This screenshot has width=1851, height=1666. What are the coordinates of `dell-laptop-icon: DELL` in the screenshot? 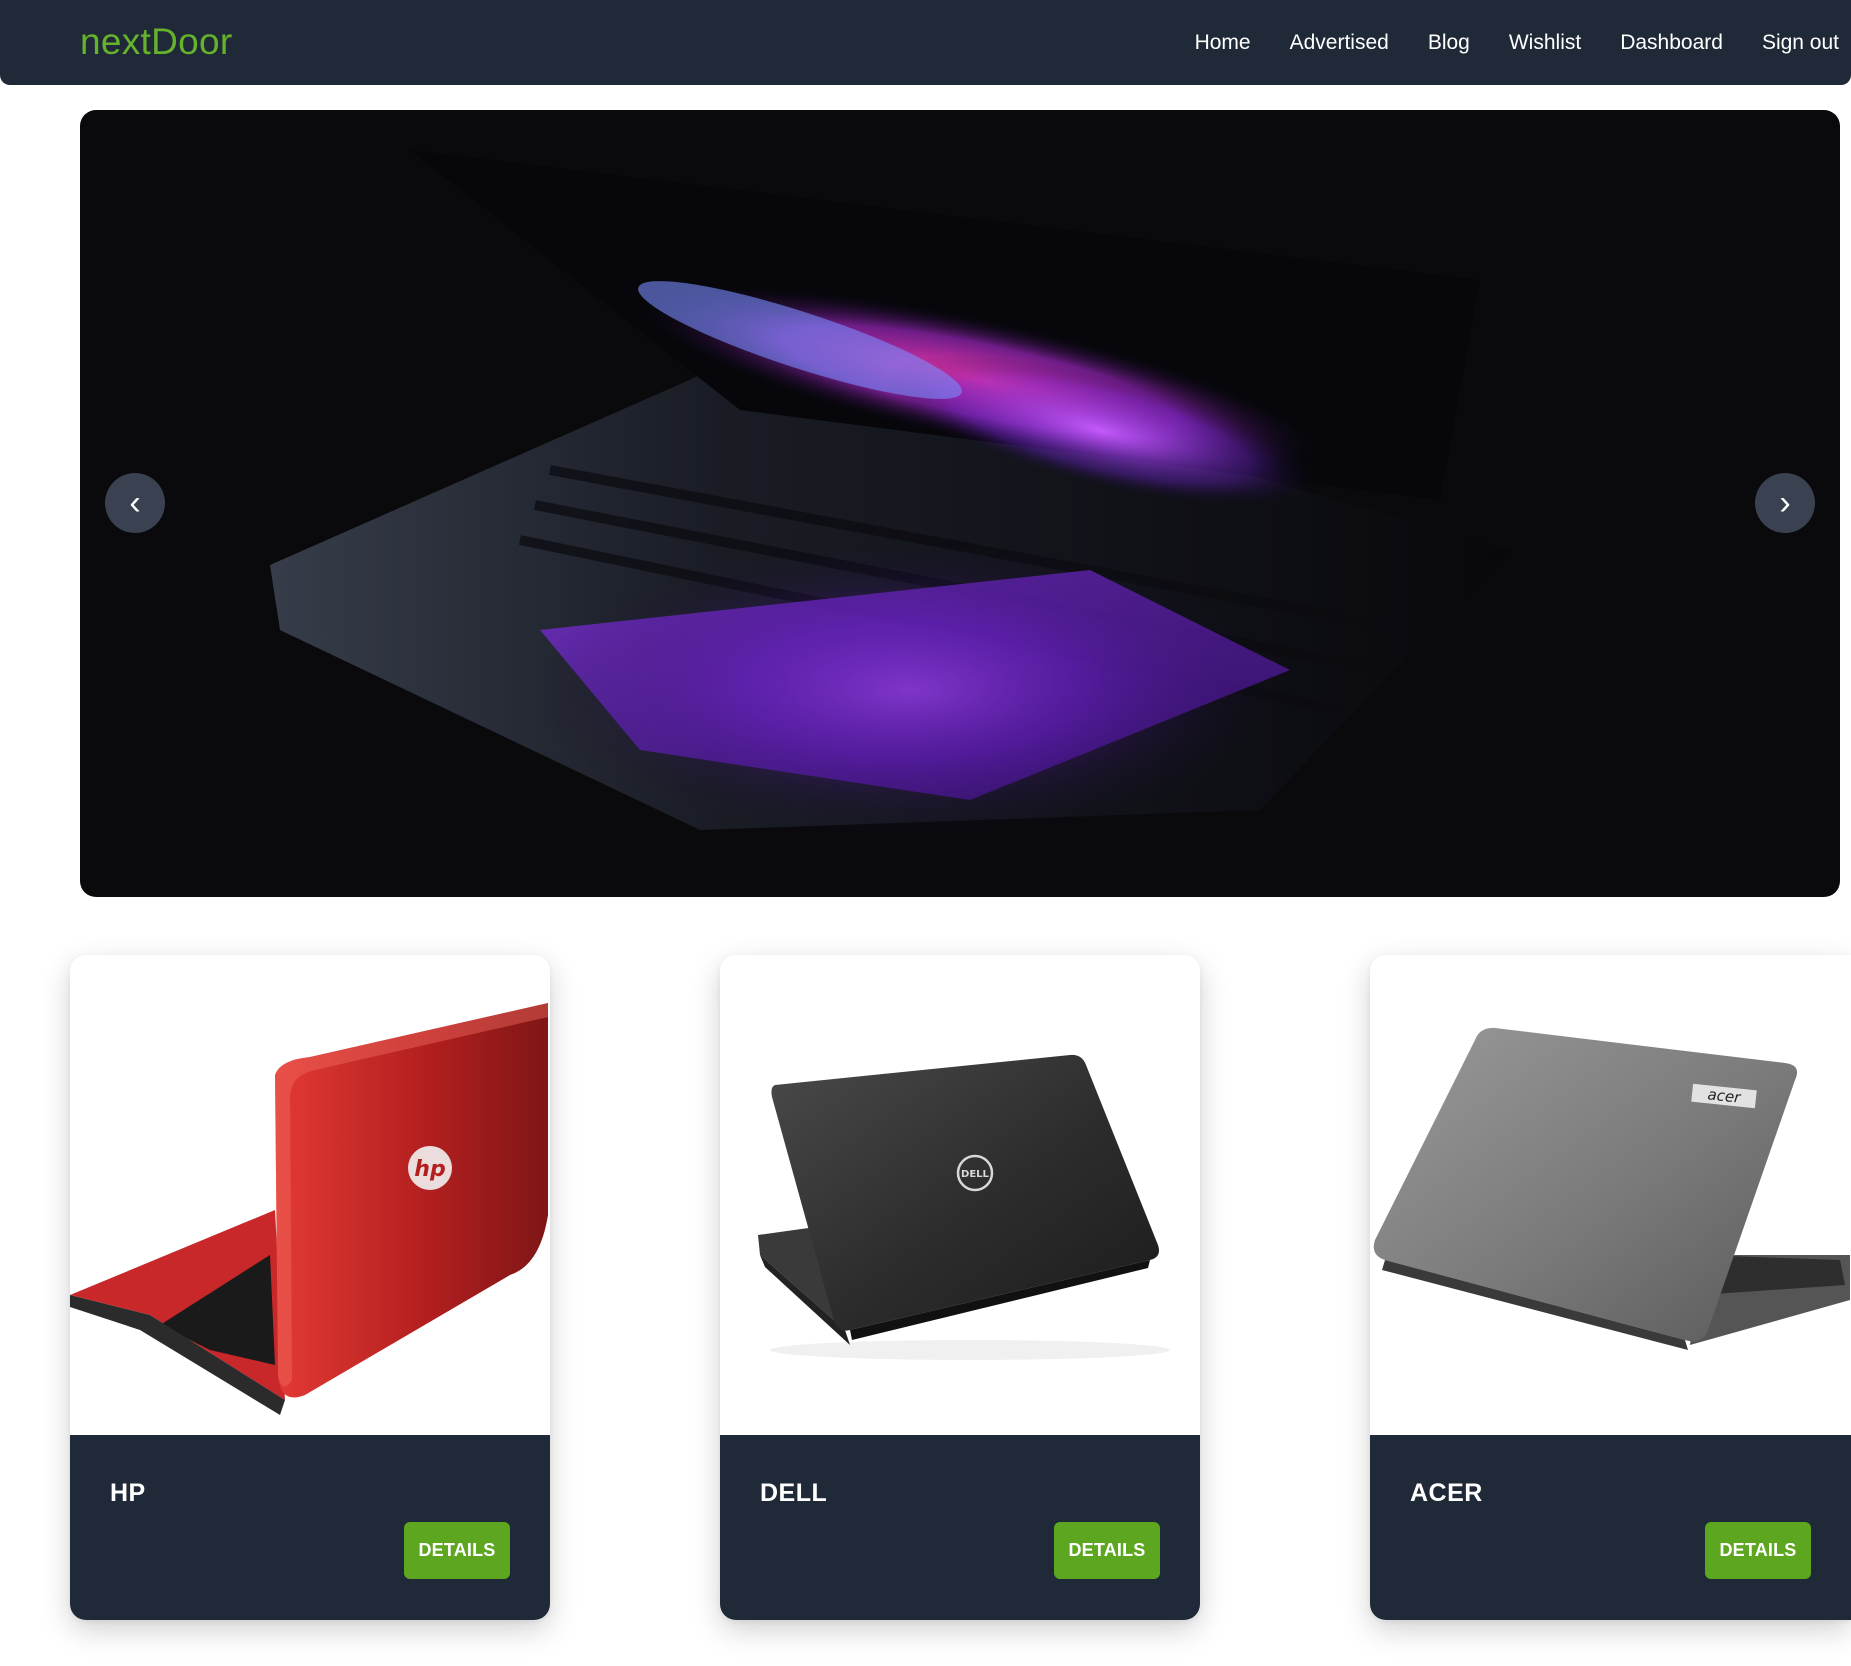 It's located at (964, 1207).